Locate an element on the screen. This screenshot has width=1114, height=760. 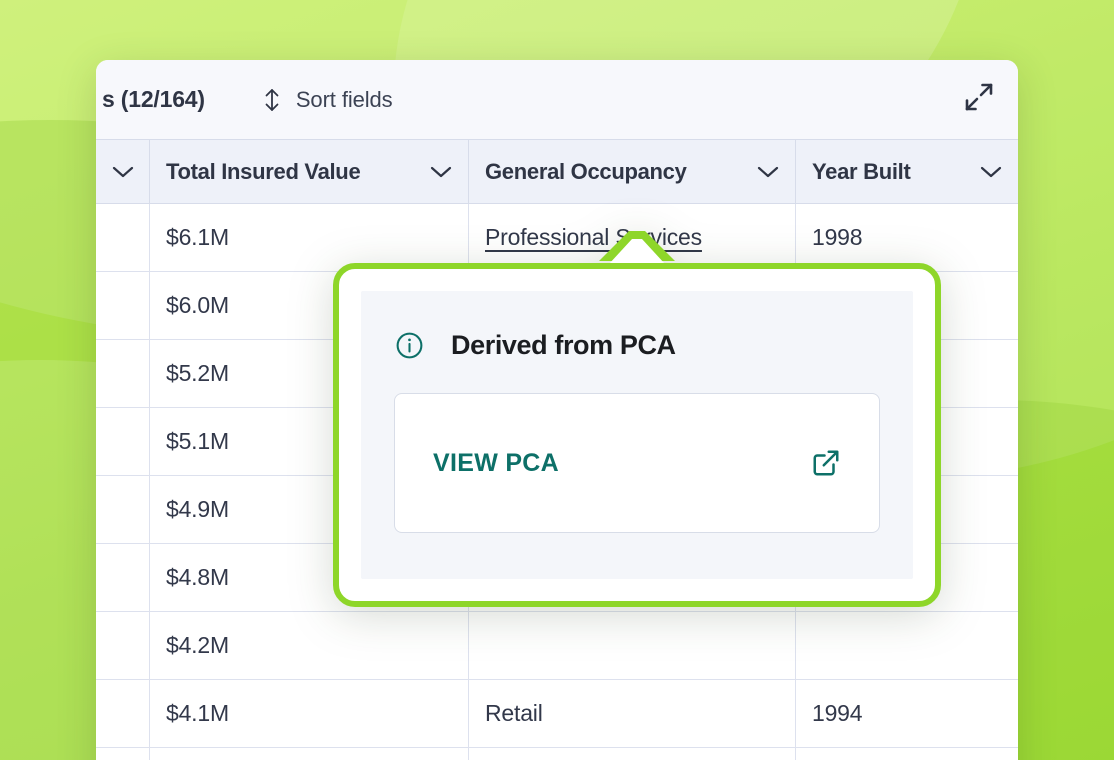
expand-diagonal-icon is located at coordinates (979, 99).